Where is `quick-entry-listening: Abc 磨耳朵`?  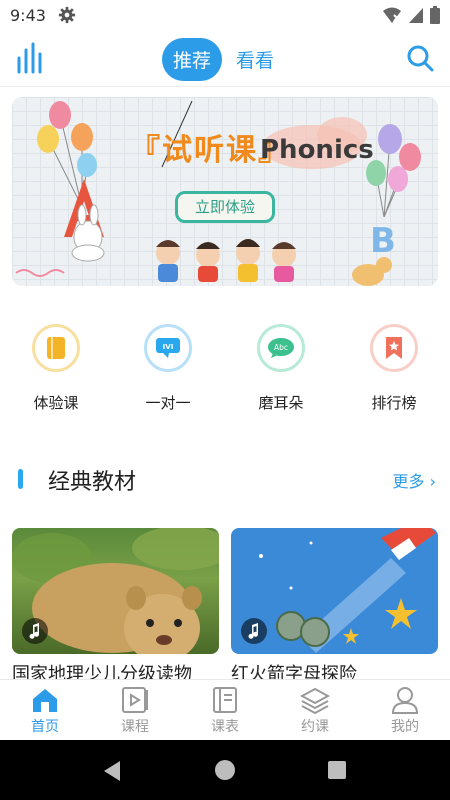 quick-entry-listening: Abc 磨耳朵 is located at coordinates (281, 366).